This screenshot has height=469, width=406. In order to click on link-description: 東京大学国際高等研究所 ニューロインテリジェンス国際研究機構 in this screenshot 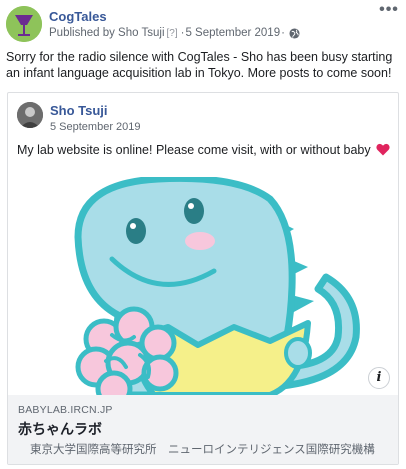, I will do `click(202, 450)`.